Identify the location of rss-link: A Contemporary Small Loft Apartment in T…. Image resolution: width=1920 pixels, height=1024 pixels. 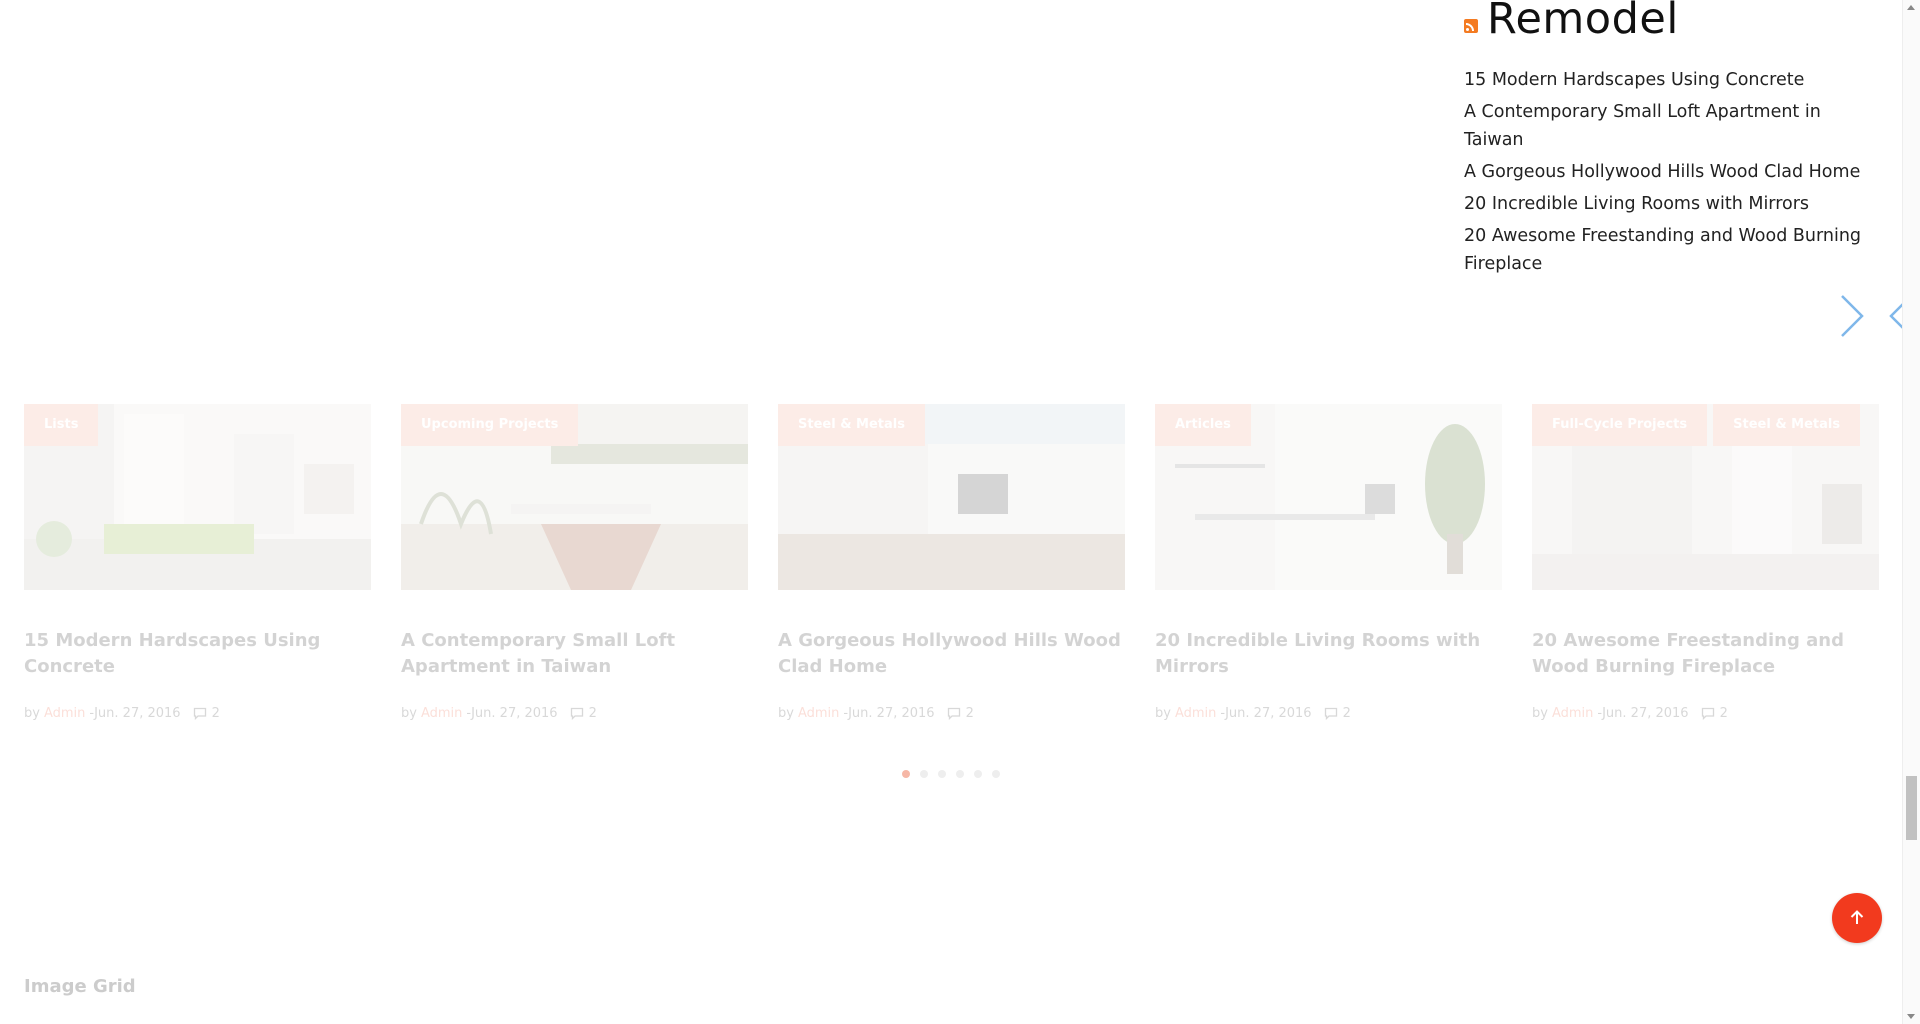
(1674, 126).